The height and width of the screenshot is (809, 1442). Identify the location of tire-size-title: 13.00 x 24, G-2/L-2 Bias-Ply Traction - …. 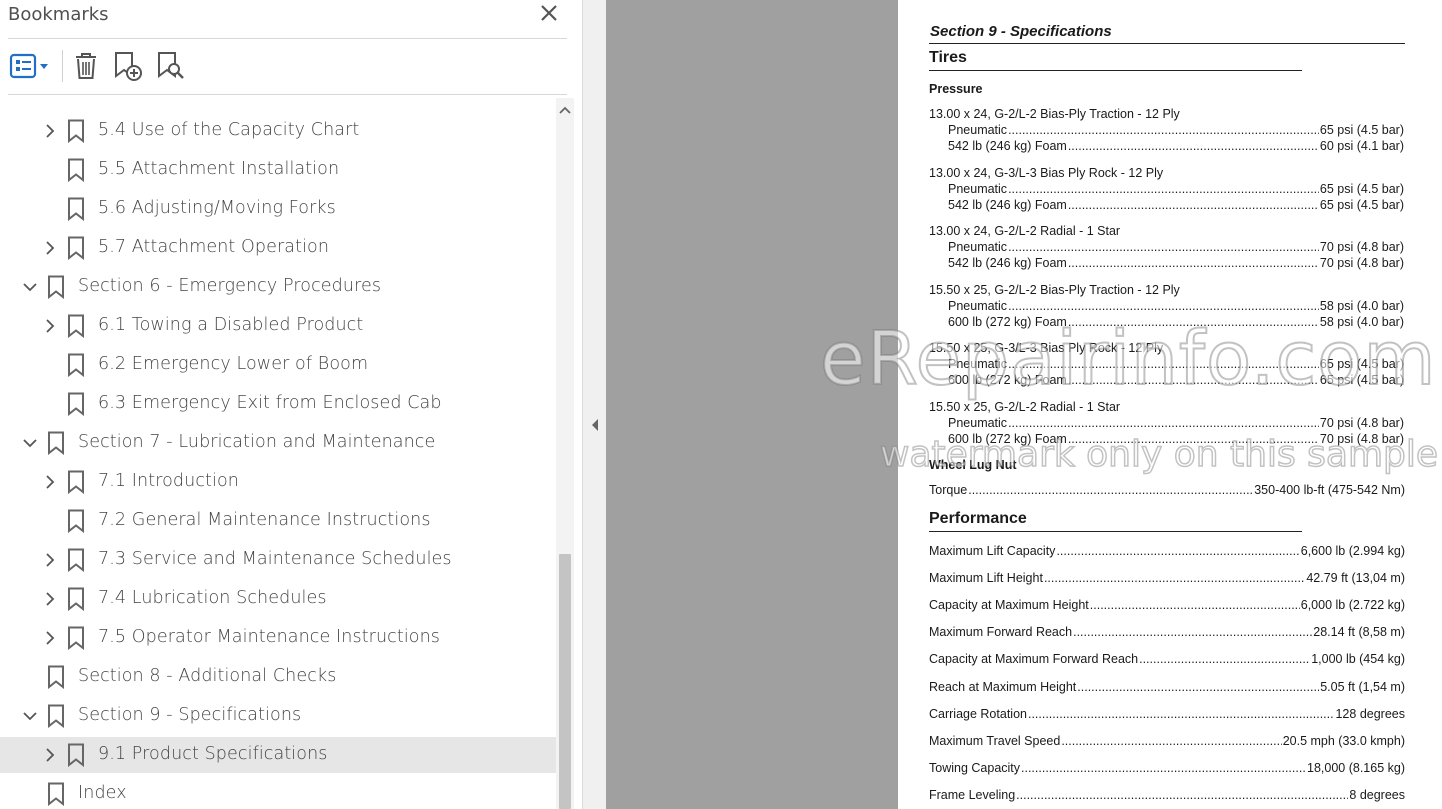
(1054, 114).